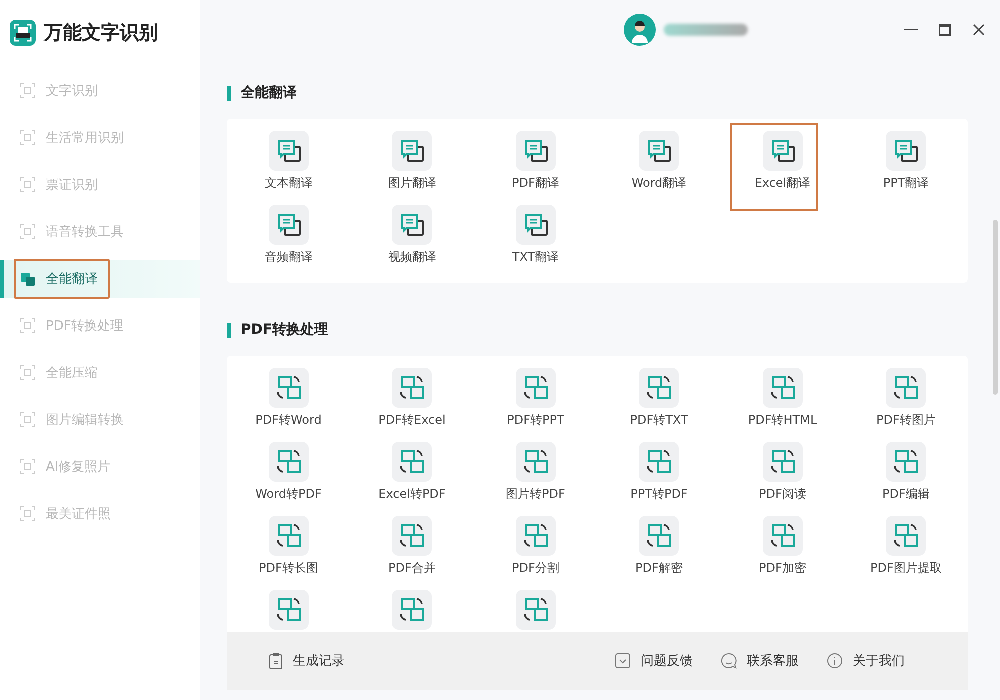 The width and height of the screenshot is (1000, 700). What do you see at coordinates (760, 661) in the screenshot?
I see `footer-link: 联系客服` at bounding box center [760, 661].